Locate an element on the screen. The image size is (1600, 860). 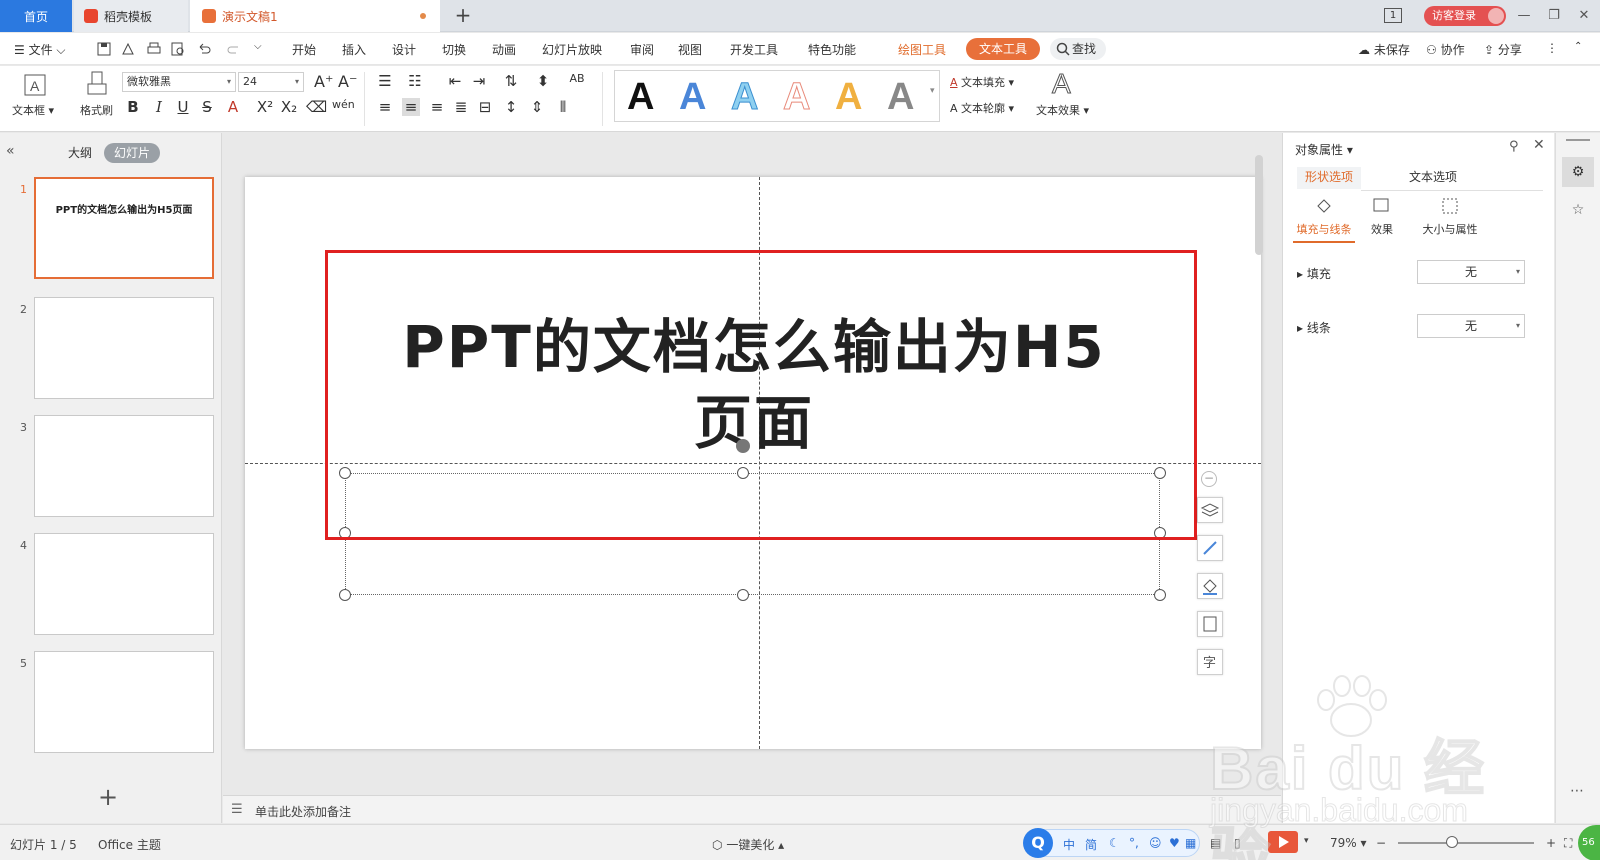
text-direction-icon: ⇅ is located at coordinates (511, 81).